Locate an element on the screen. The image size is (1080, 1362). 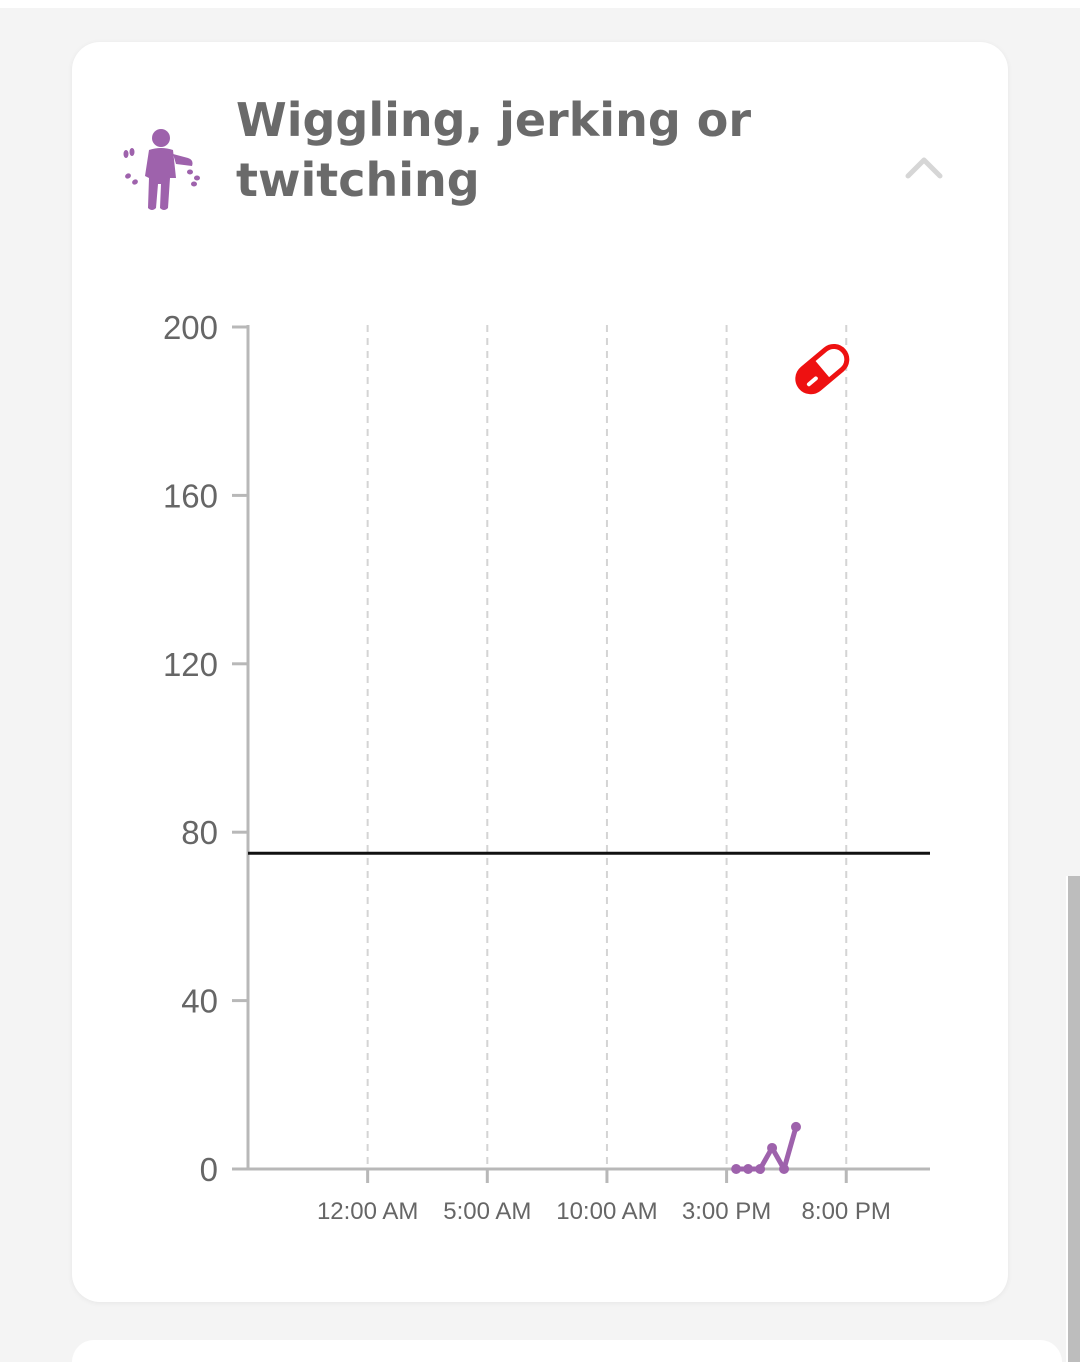
next-card-edge is located at coordinates (567, 1351).